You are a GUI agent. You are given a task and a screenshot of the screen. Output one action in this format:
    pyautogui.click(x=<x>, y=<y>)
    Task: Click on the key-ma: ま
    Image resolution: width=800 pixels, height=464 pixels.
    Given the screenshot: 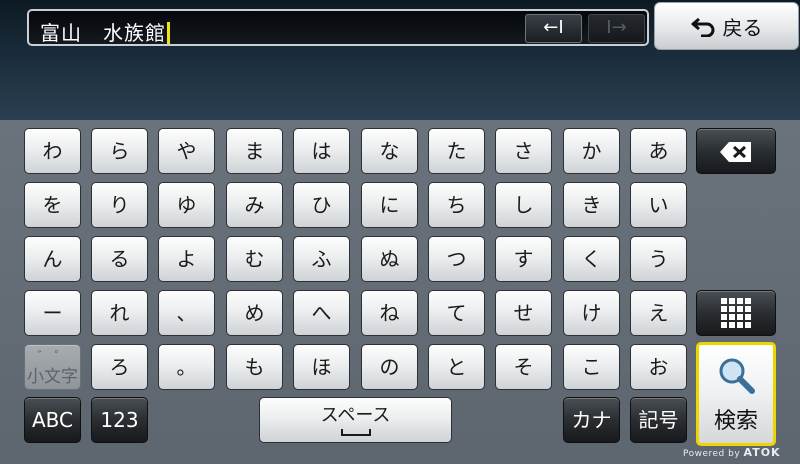 What is the action you would take?
    pyautogui.click(x=254, y=151)
    